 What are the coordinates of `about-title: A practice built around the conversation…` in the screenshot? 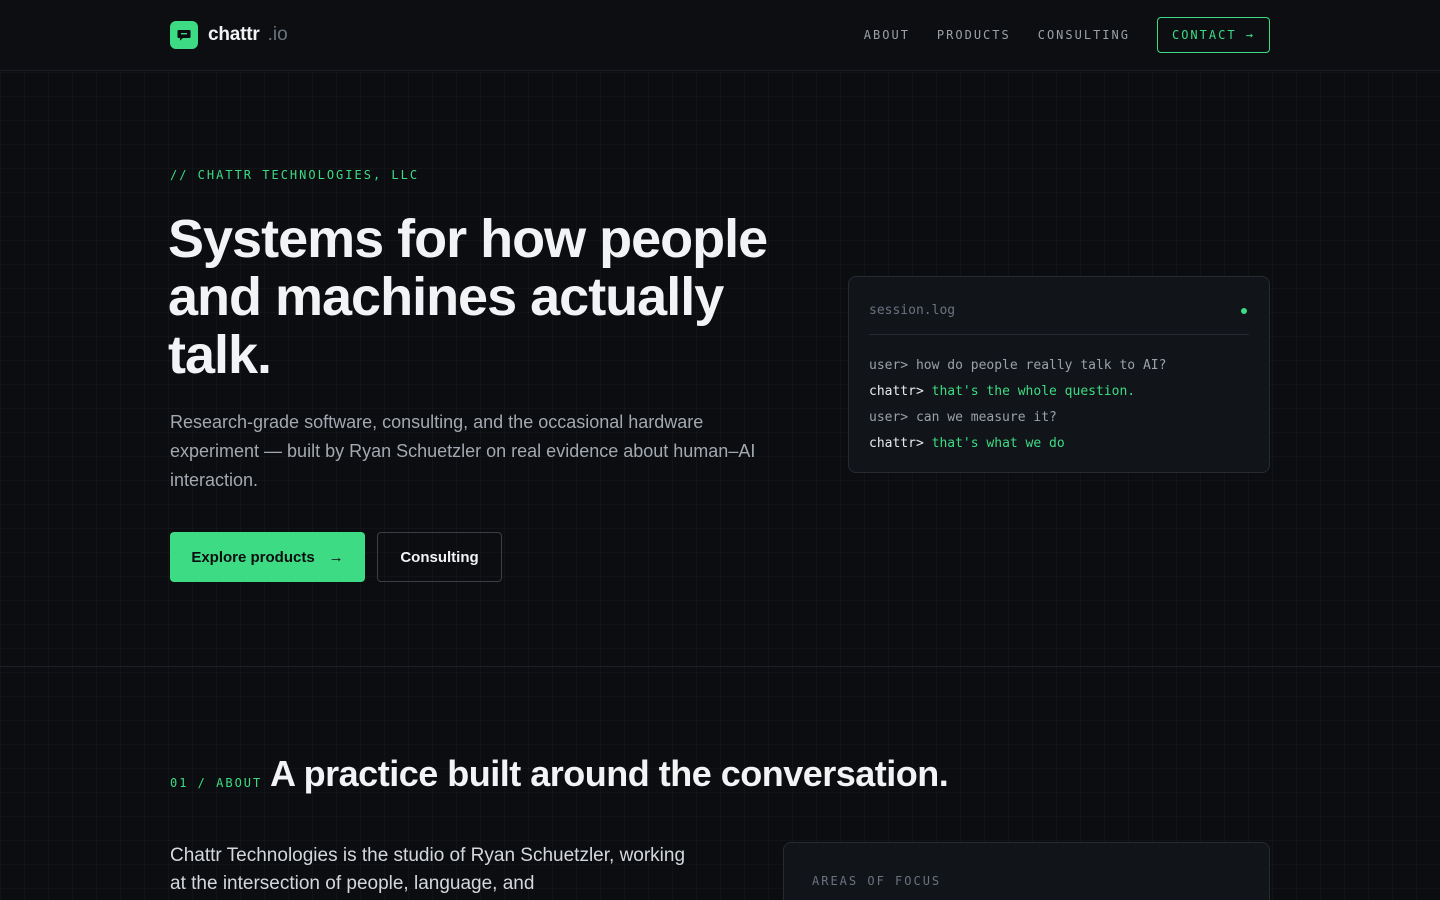 It's located at (609, 773).